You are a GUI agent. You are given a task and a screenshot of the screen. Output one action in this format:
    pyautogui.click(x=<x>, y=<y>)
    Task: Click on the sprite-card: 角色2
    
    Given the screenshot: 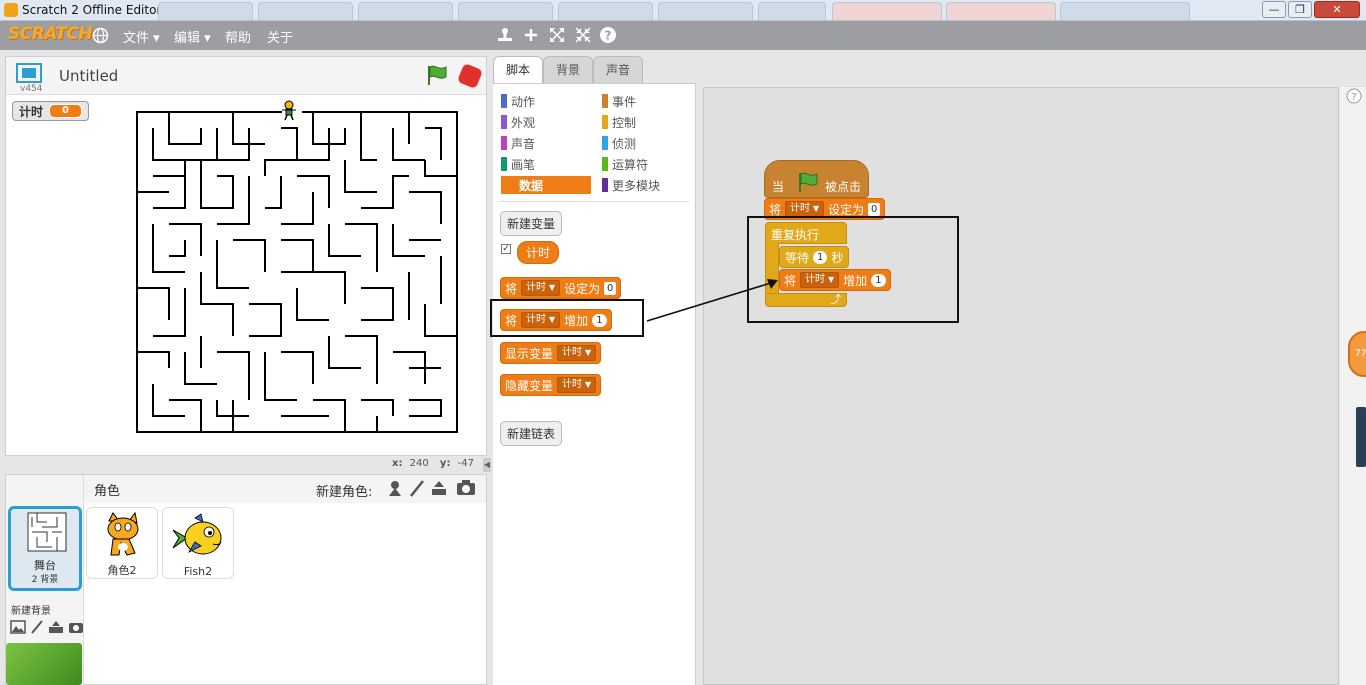 What is the action you would take?
    pyautogui.click(x=122, y=543)
    